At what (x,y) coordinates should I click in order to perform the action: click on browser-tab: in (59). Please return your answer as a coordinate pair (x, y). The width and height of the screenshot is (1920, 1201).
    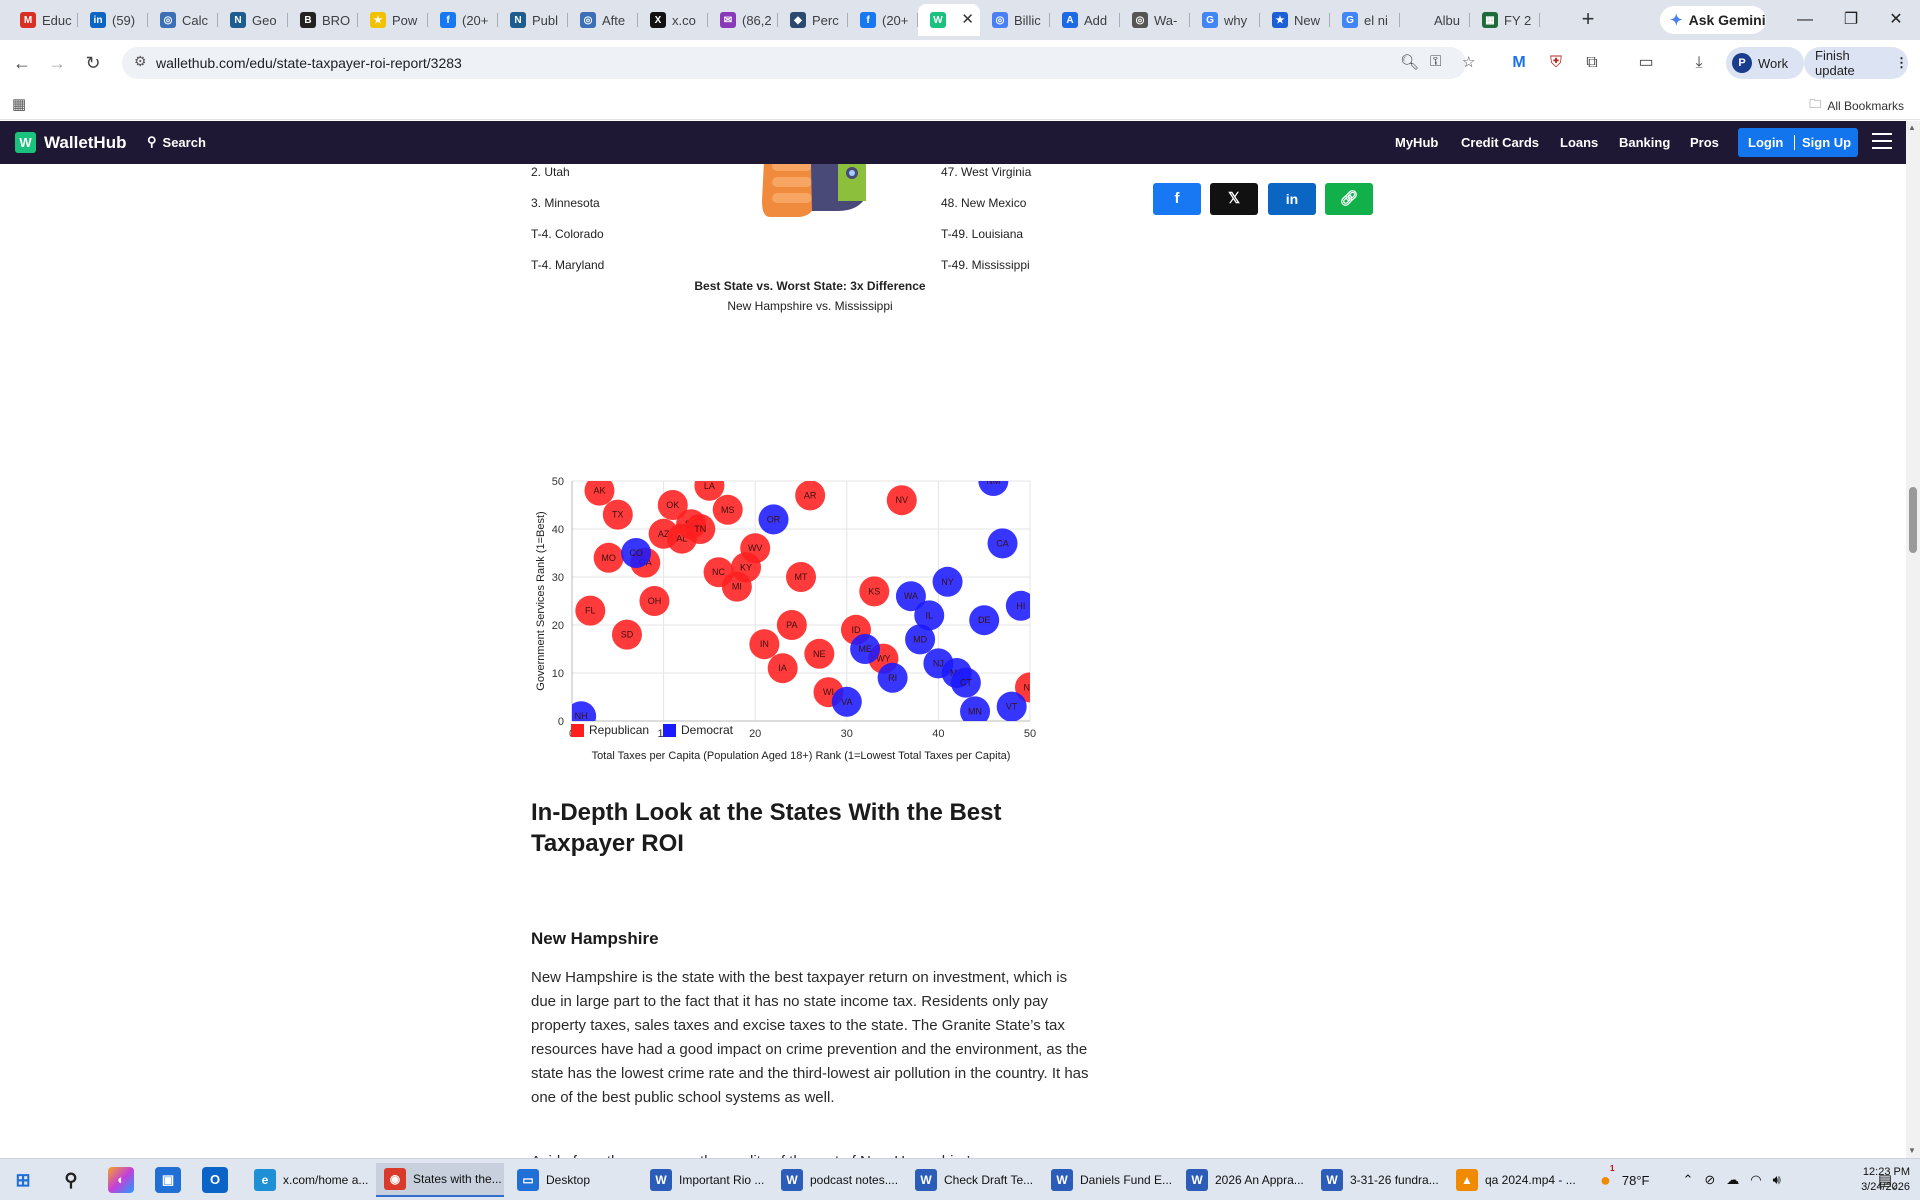
    Looking at the image, I should click on (113, 20).